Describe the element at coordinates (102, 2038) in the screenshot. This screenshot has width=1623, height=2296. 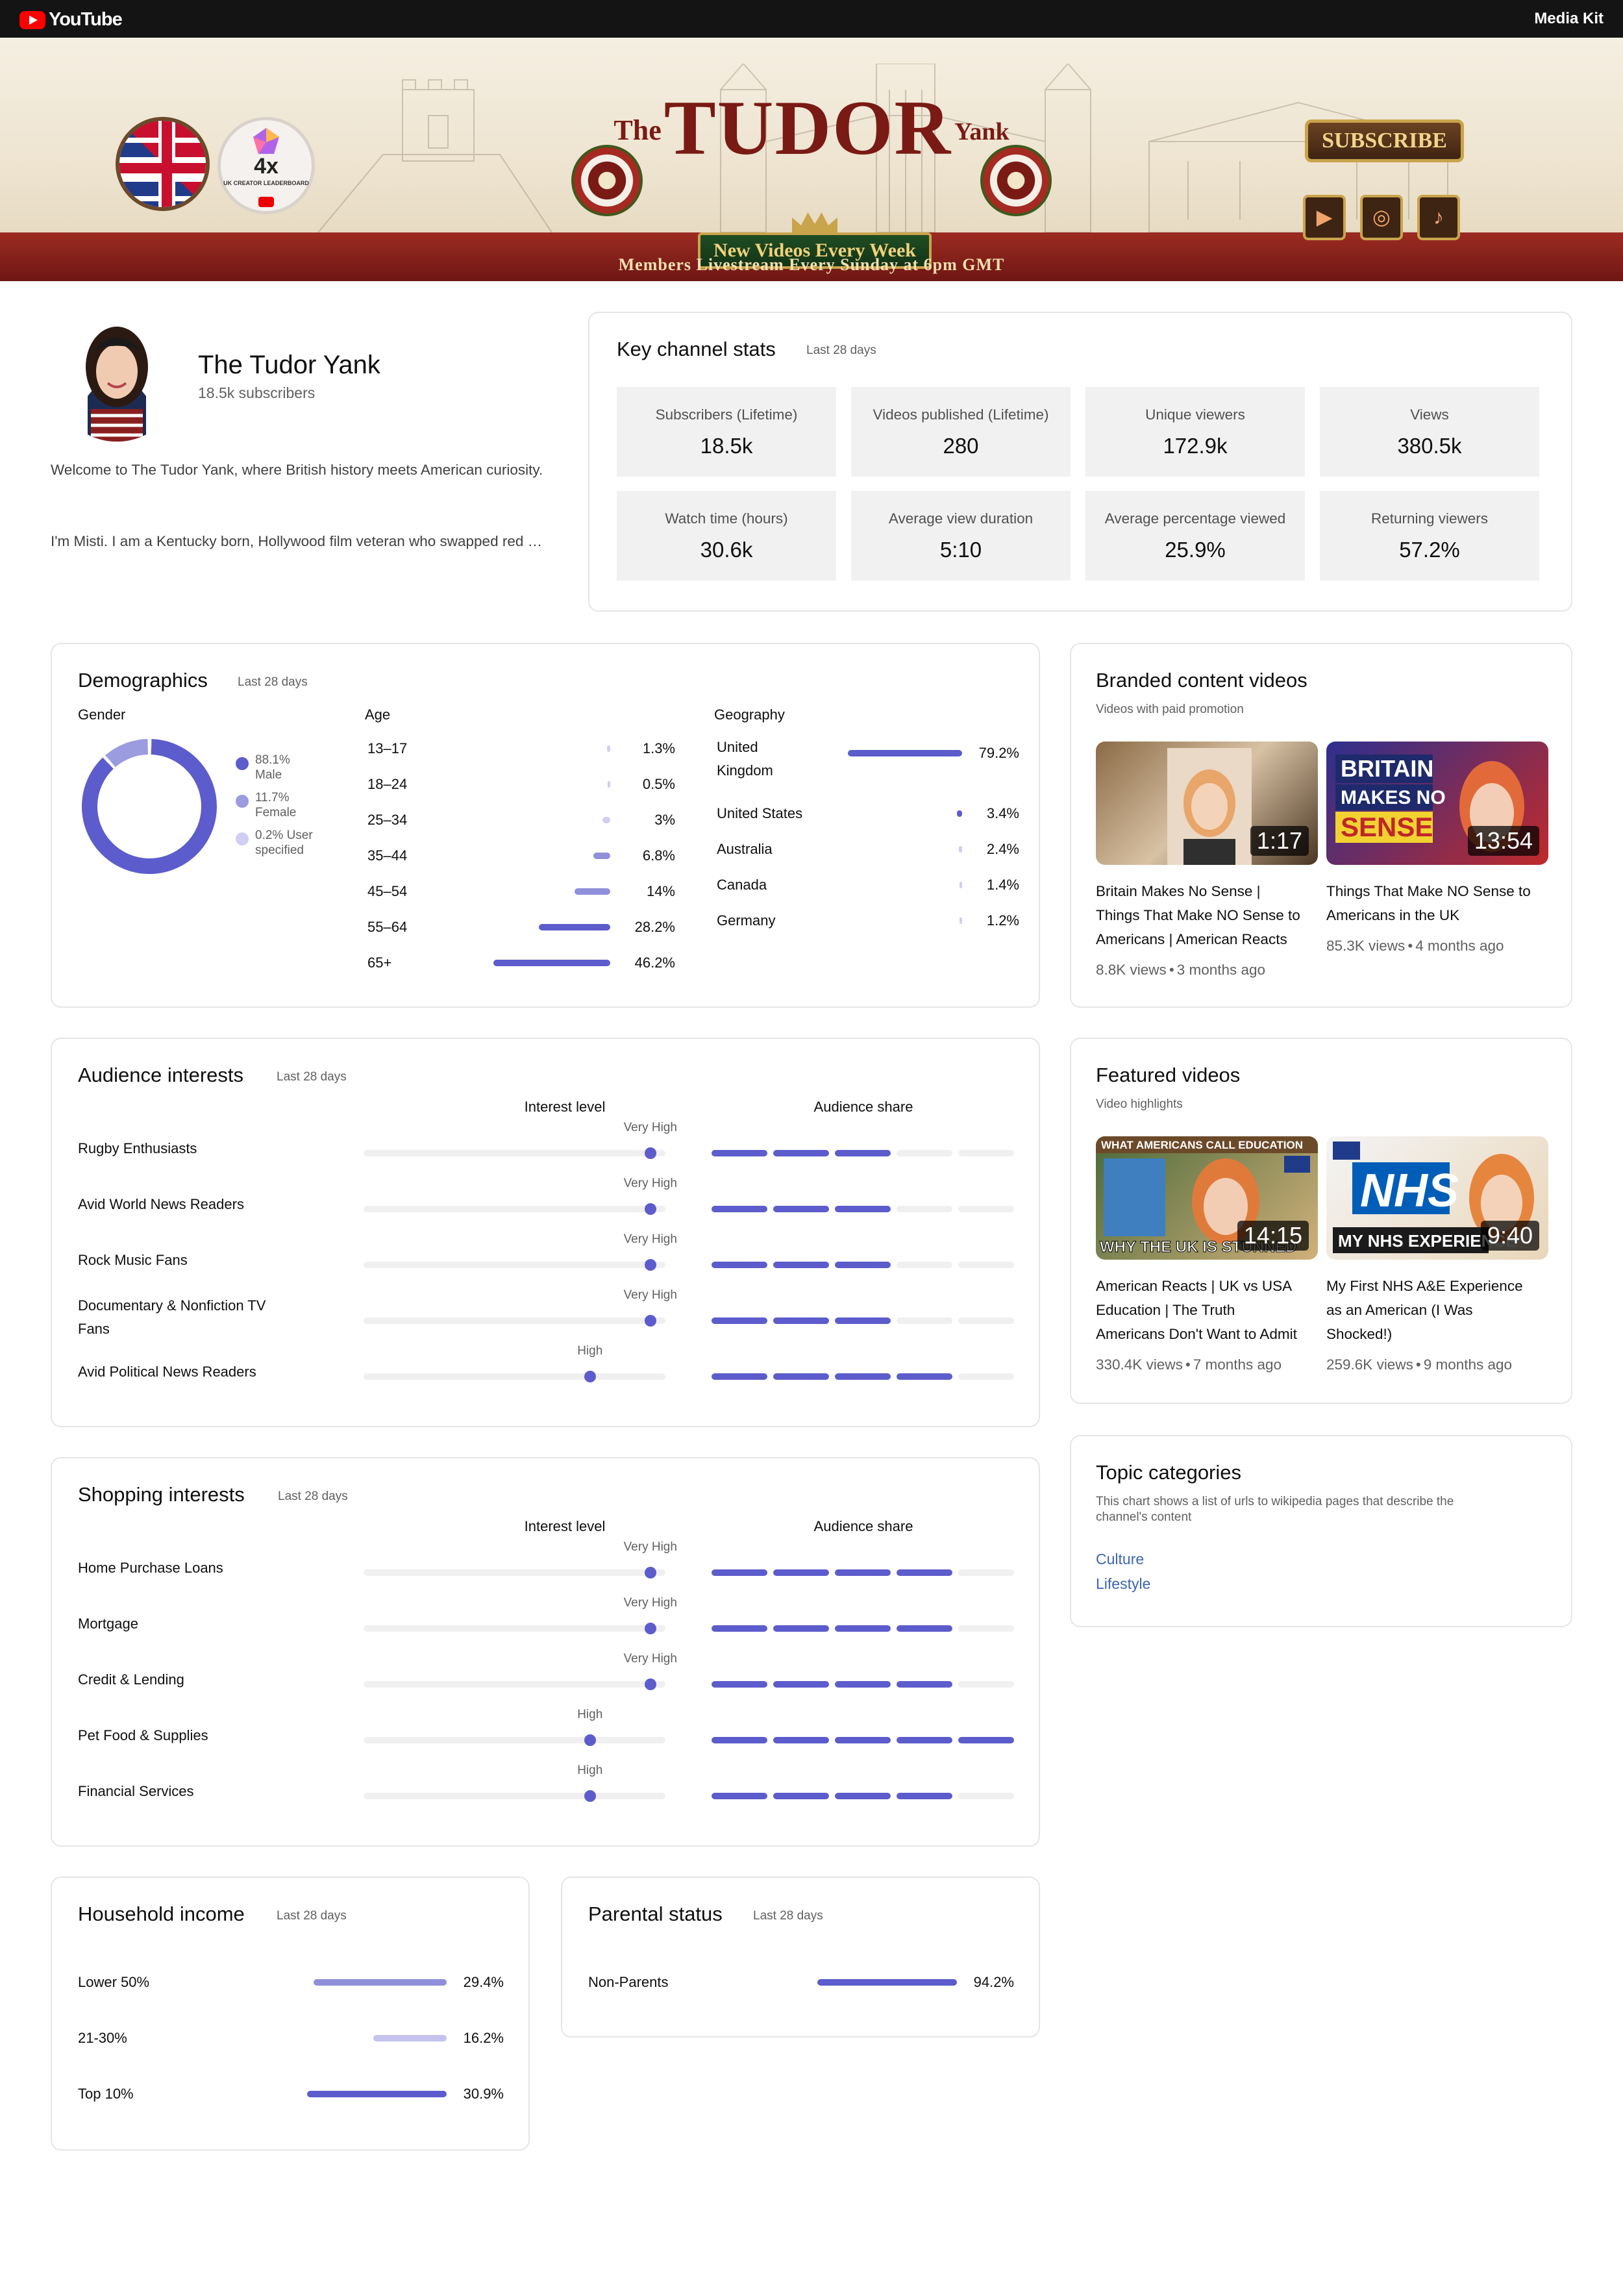
I see `income-label: 21-30%` at that location.